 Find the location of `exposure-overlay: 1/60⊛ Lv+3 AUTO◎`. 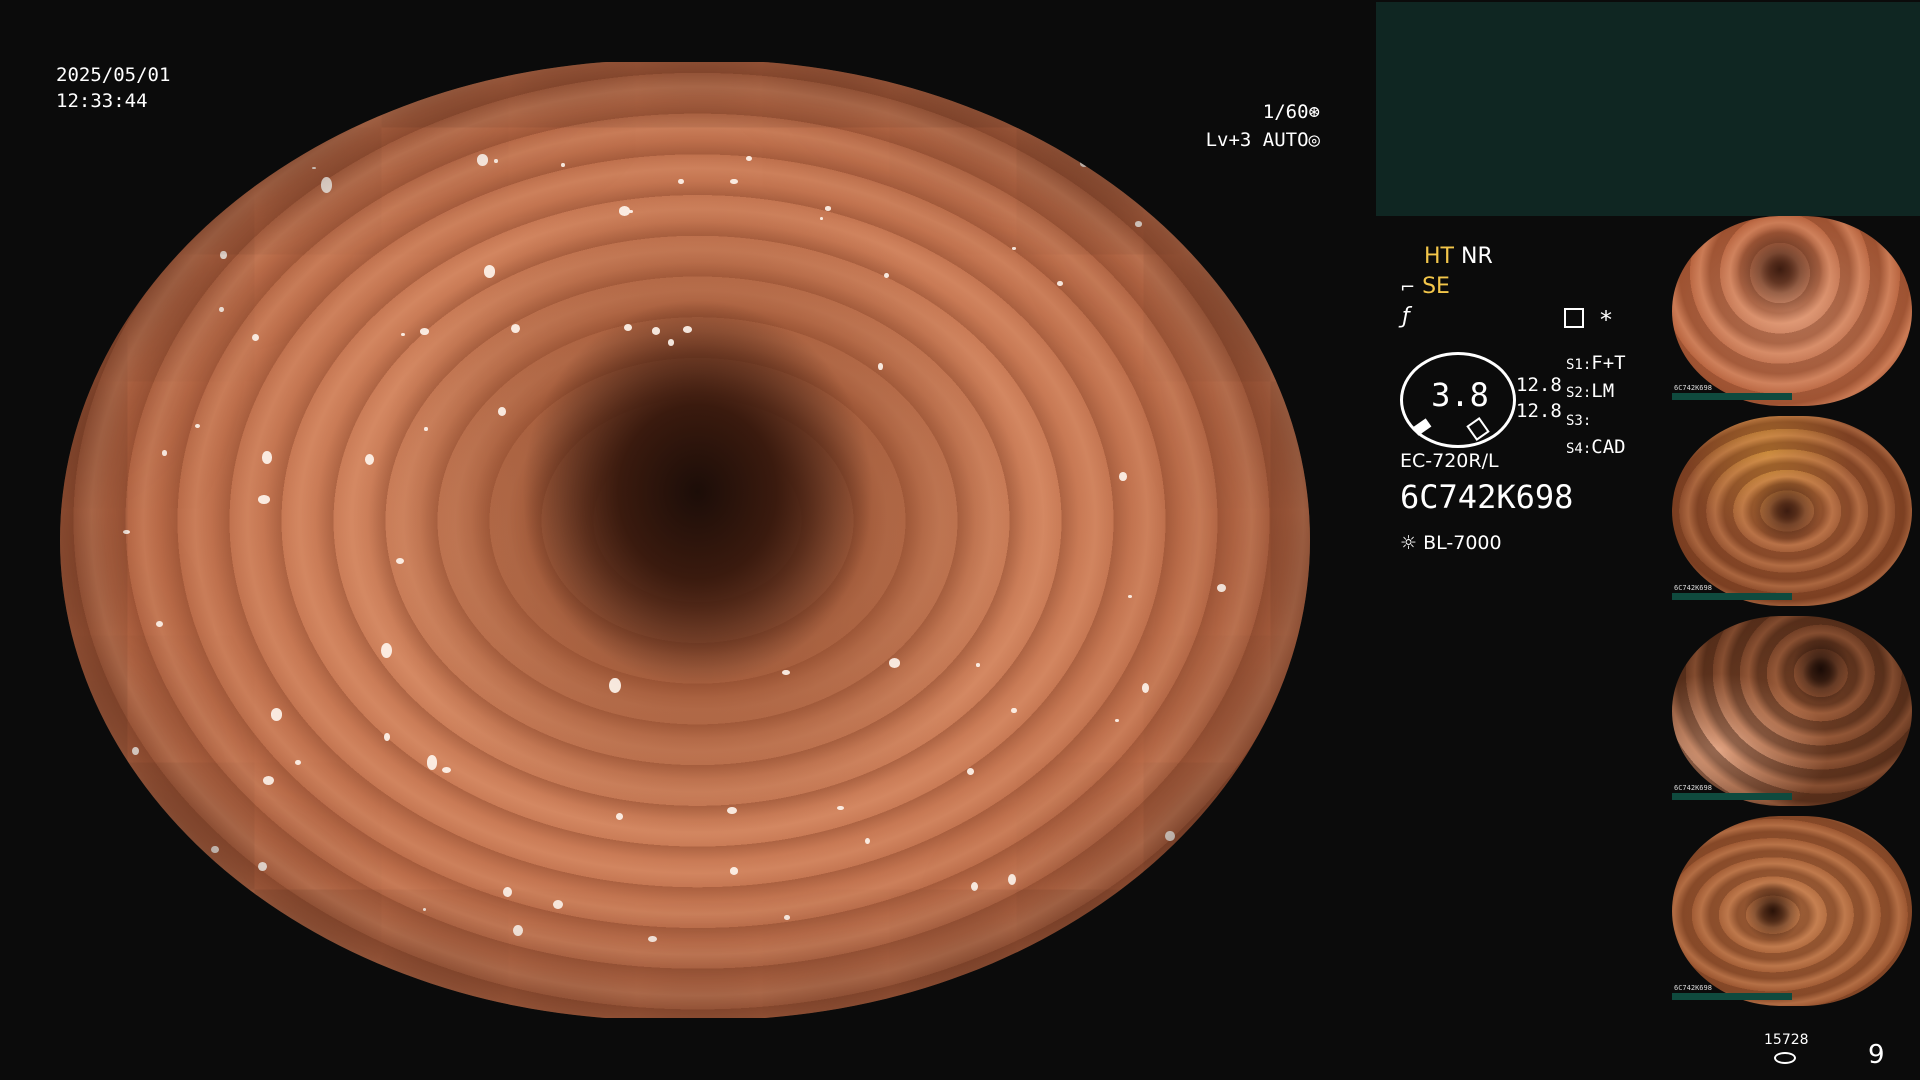

exposure-overlay: 1/60⊛ Lv+3 AUTO◎ is located at coordinates (1250, 126).